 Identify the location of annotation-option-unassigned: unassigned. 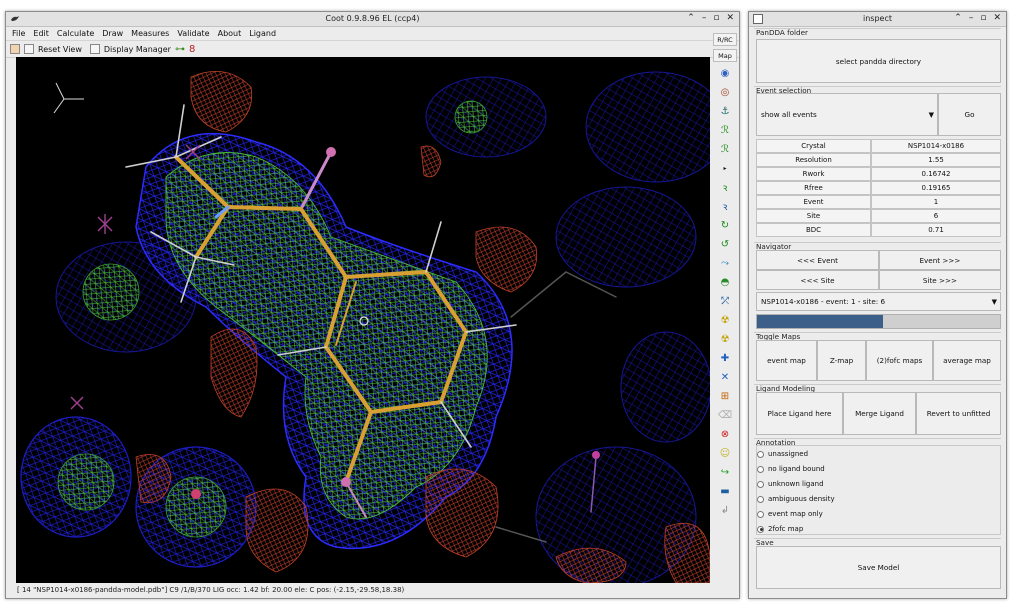
(782, 454).